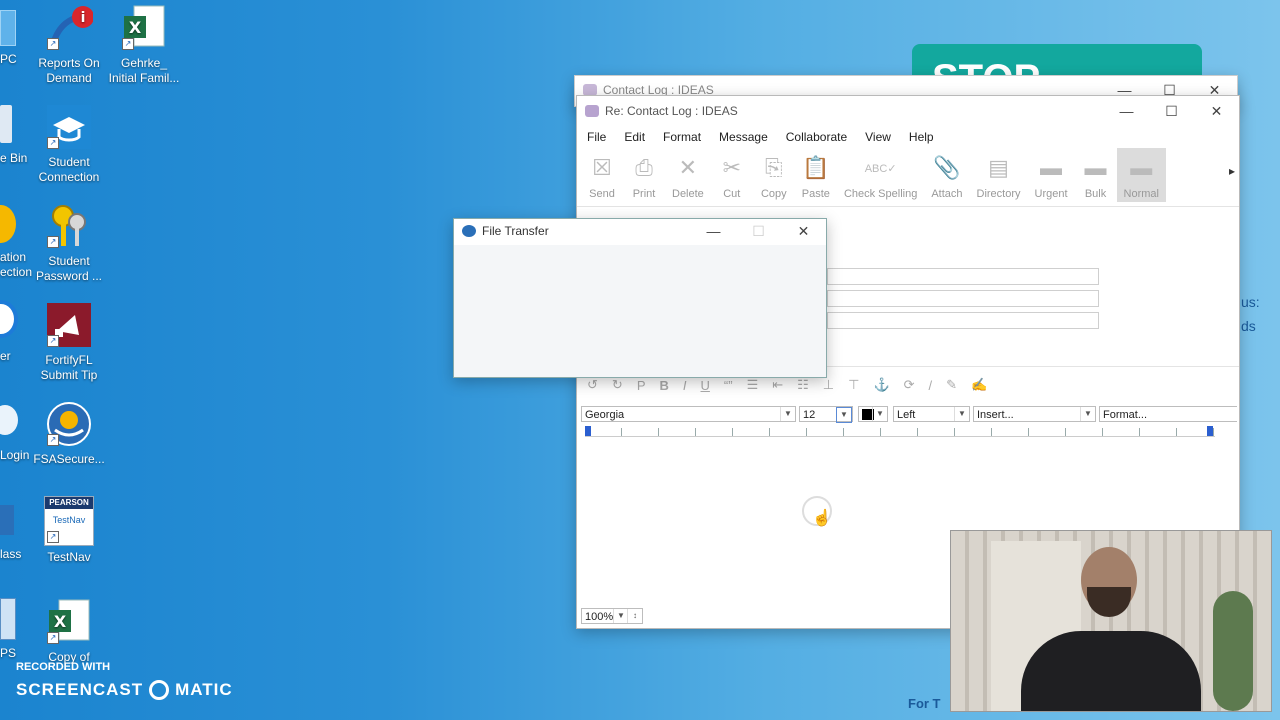  I want to click on insert-select: Insert... ▼, so click(1034, 414).